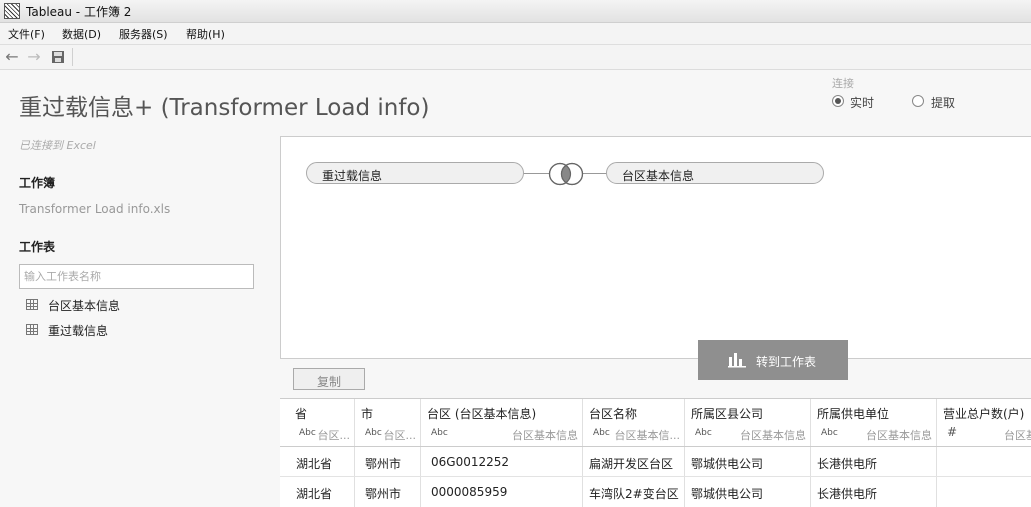 The height and width of the screenshot is (507, 1031). I want to click on live-radio-label: 实时, so click(862, 102).